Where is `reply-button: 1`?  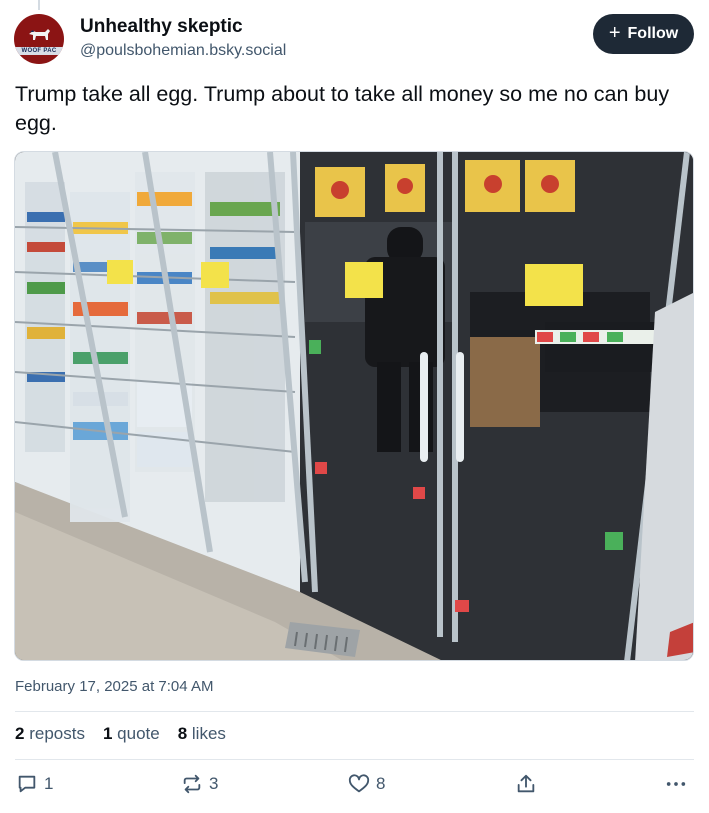 reply-button: 1 is located at coordinates (34, 784).